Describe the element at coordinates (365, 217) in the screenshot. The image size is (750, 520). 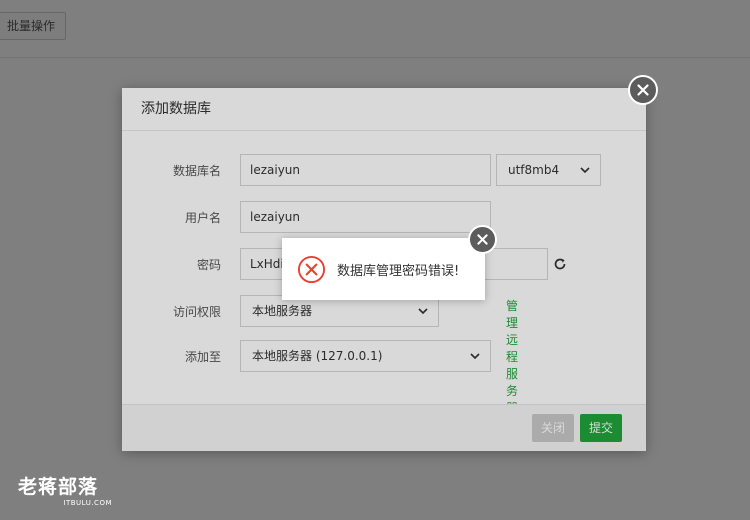
I see `username-input: lezaiyun` at that location.